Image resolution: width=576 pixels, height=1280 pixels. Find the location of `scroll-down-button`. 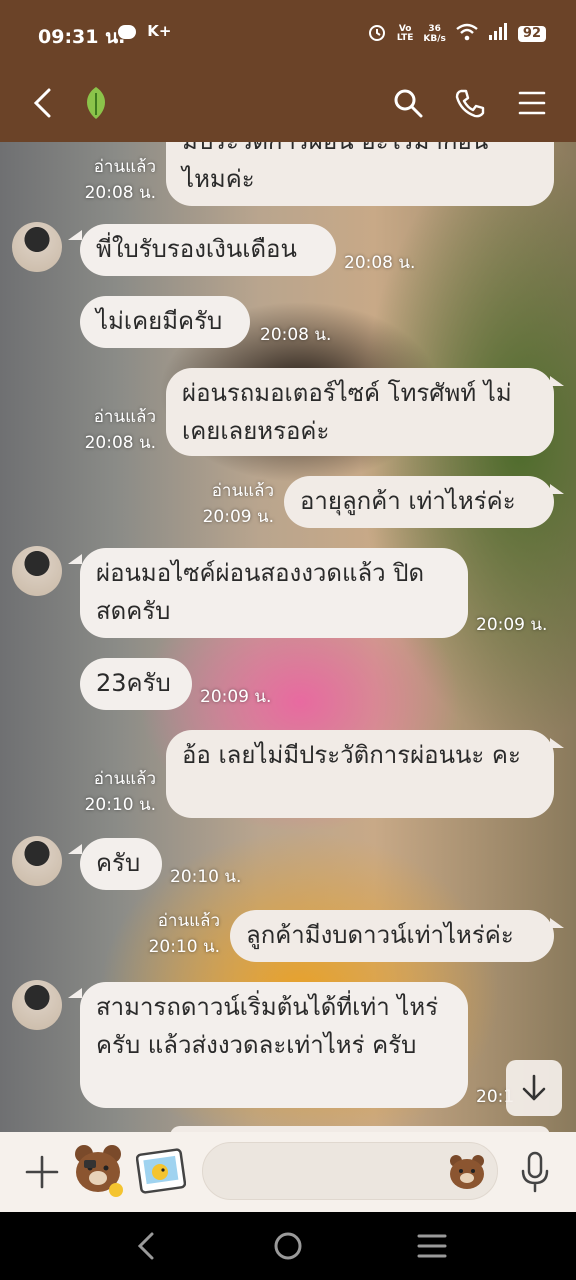

scroll-down-button is located at coordinates (534, 1088).